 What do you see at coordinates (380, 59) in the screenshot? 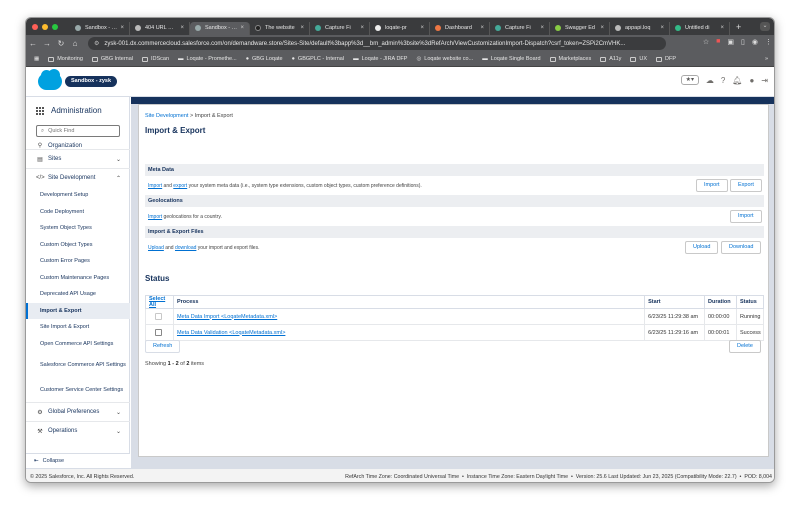
I see `bookmark-link: ▬ Loqate - JIRA DFP` at bounding box center [380, 59].